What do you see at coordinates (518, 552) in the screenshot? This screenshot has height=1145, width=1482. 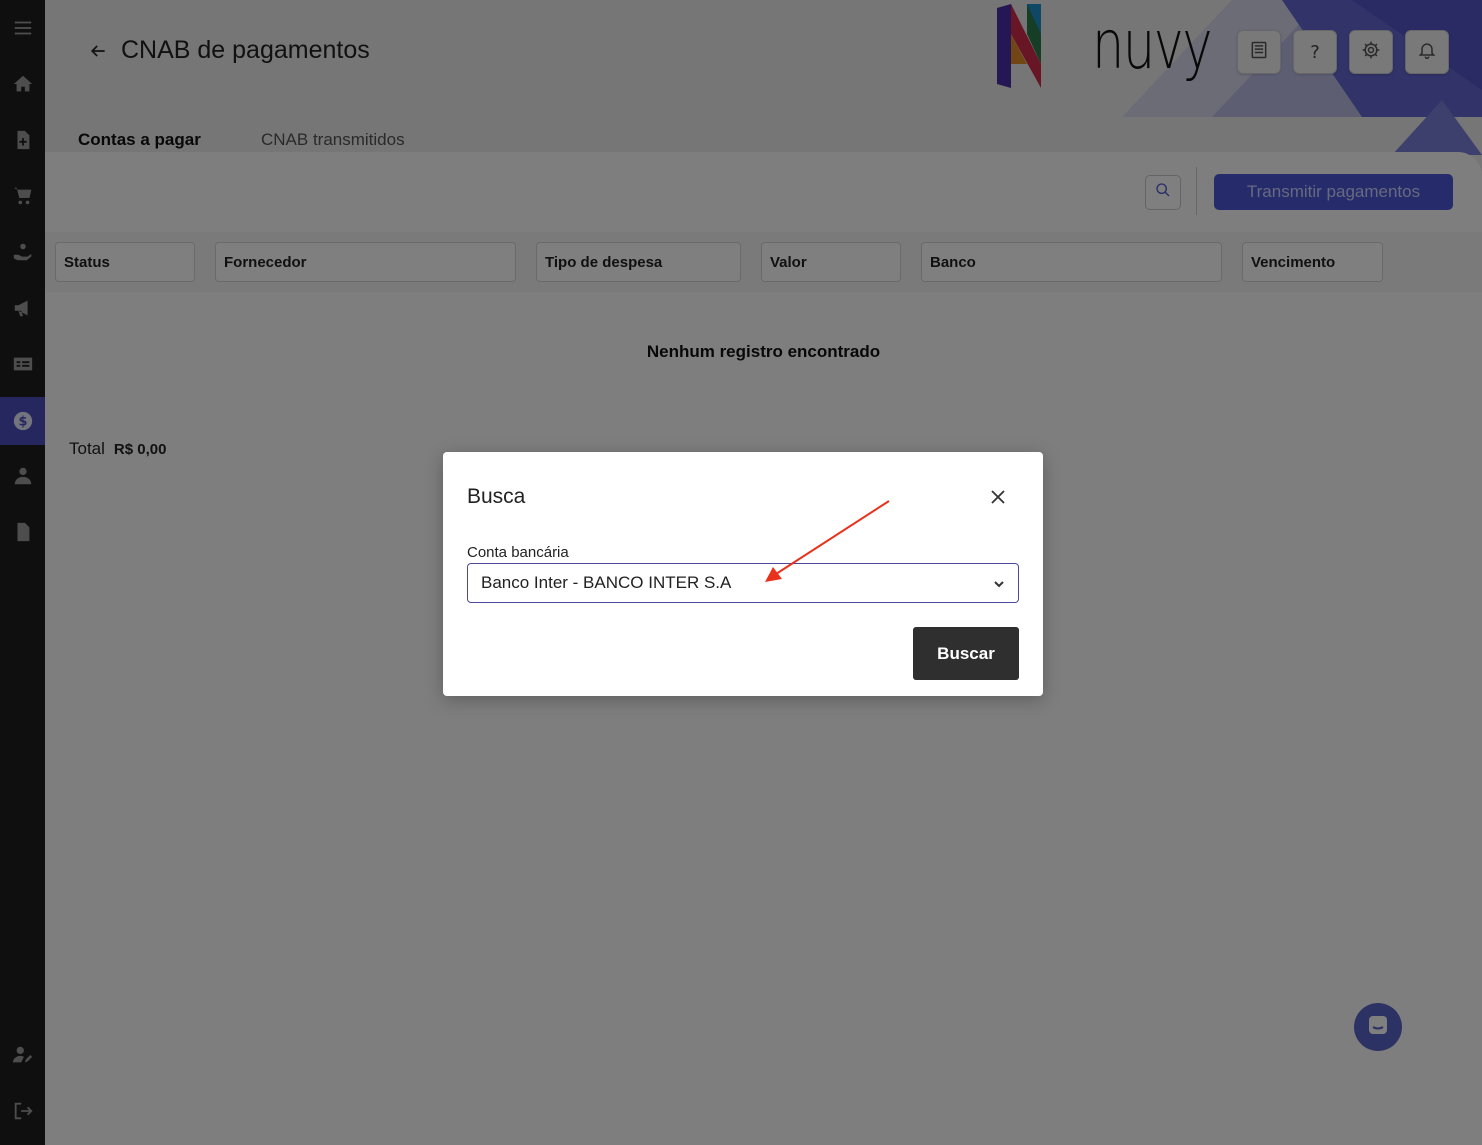 I see `bank-account-label: Conta bancária` at bounding box center [518, 552].